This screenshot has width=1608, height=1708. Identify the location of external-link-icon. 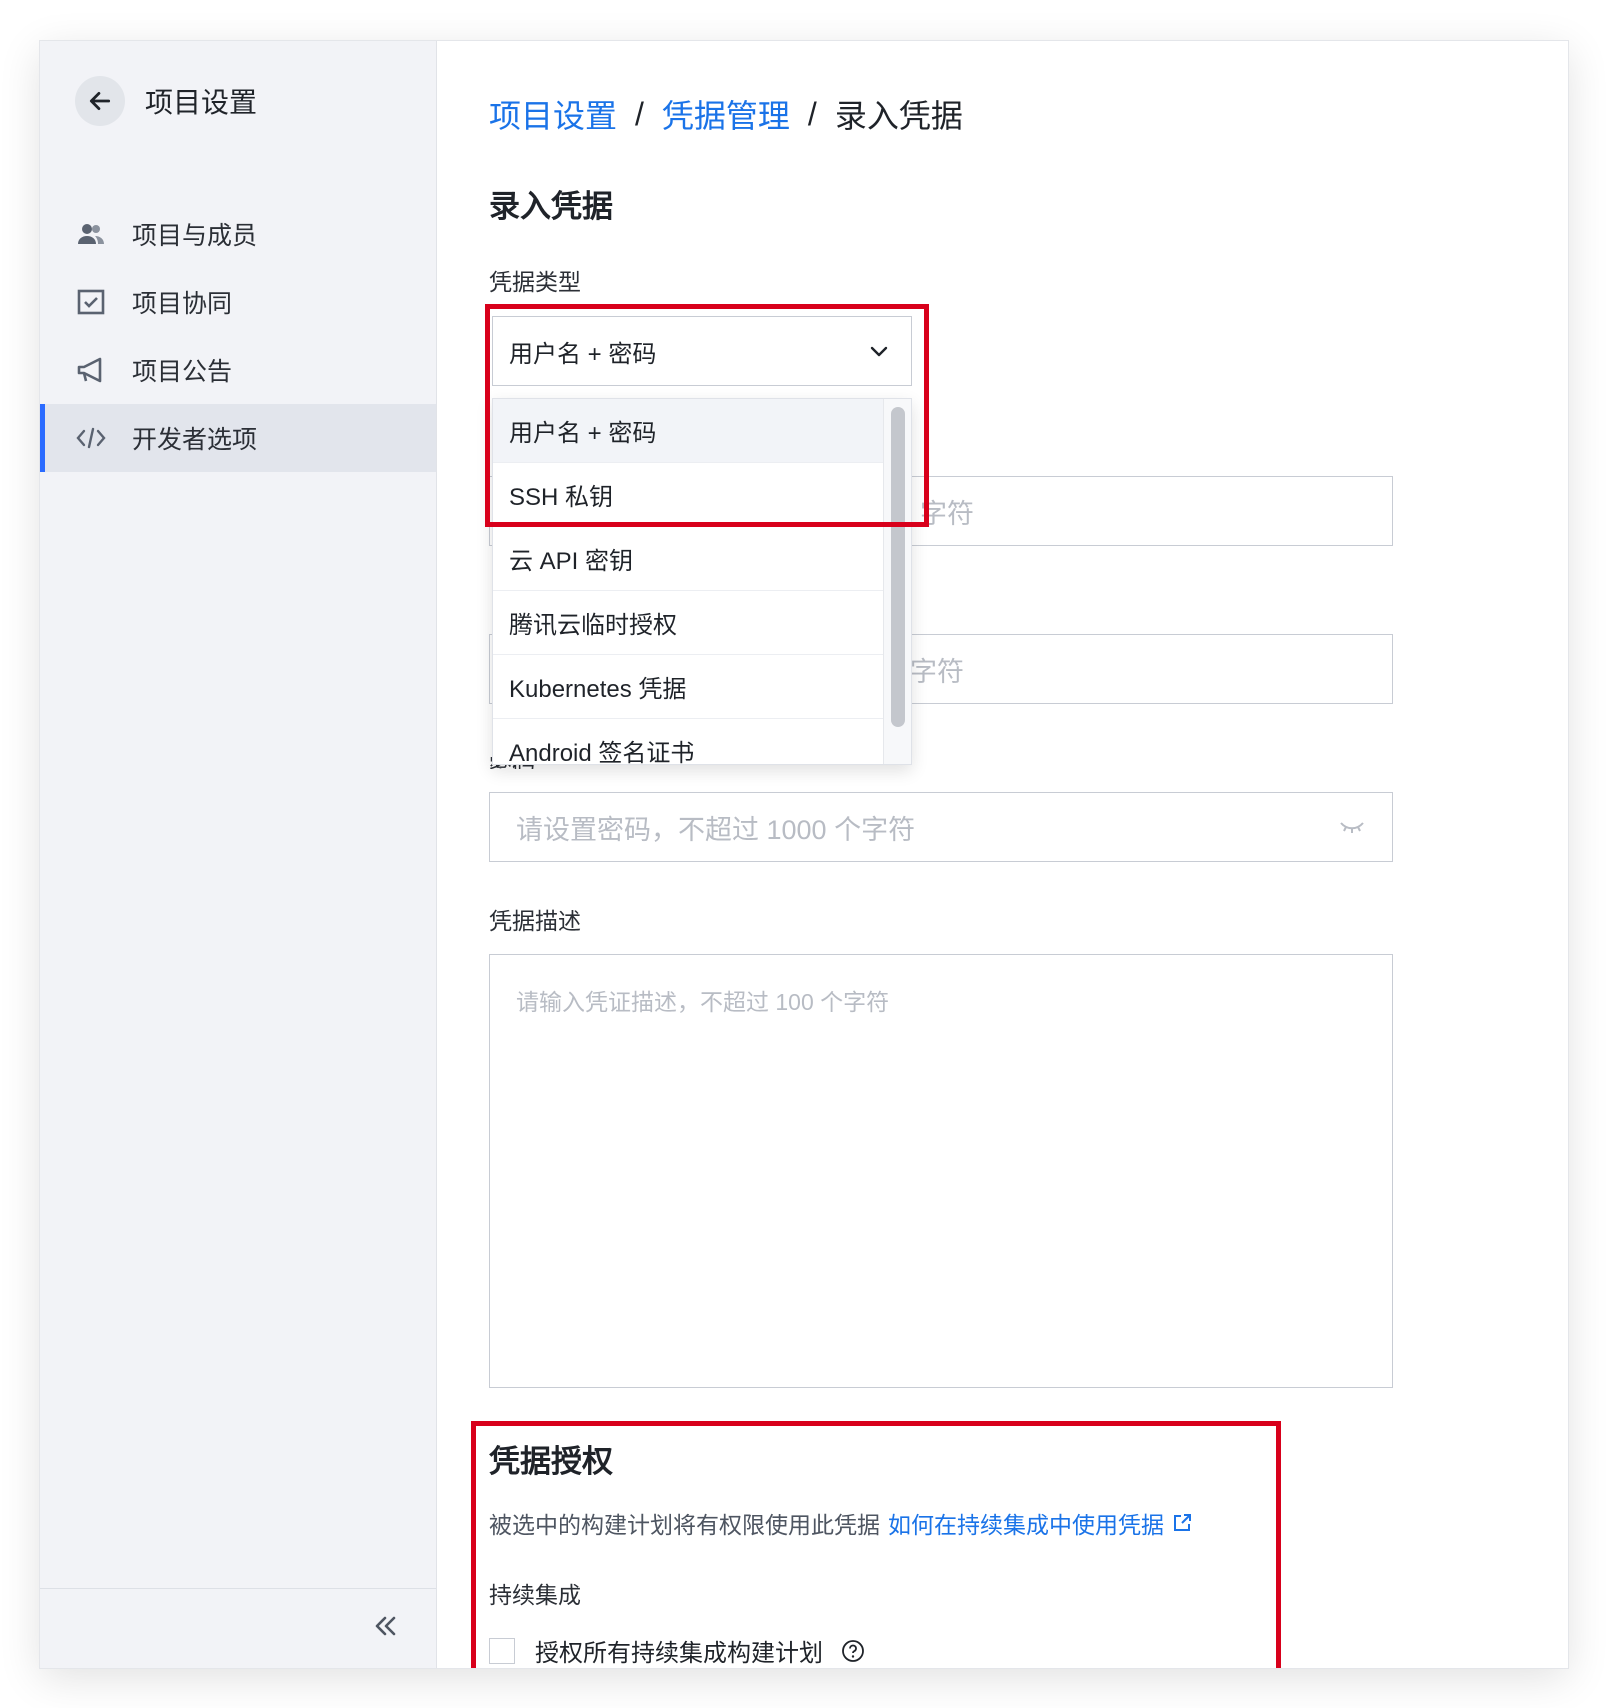
(1182, 1522).